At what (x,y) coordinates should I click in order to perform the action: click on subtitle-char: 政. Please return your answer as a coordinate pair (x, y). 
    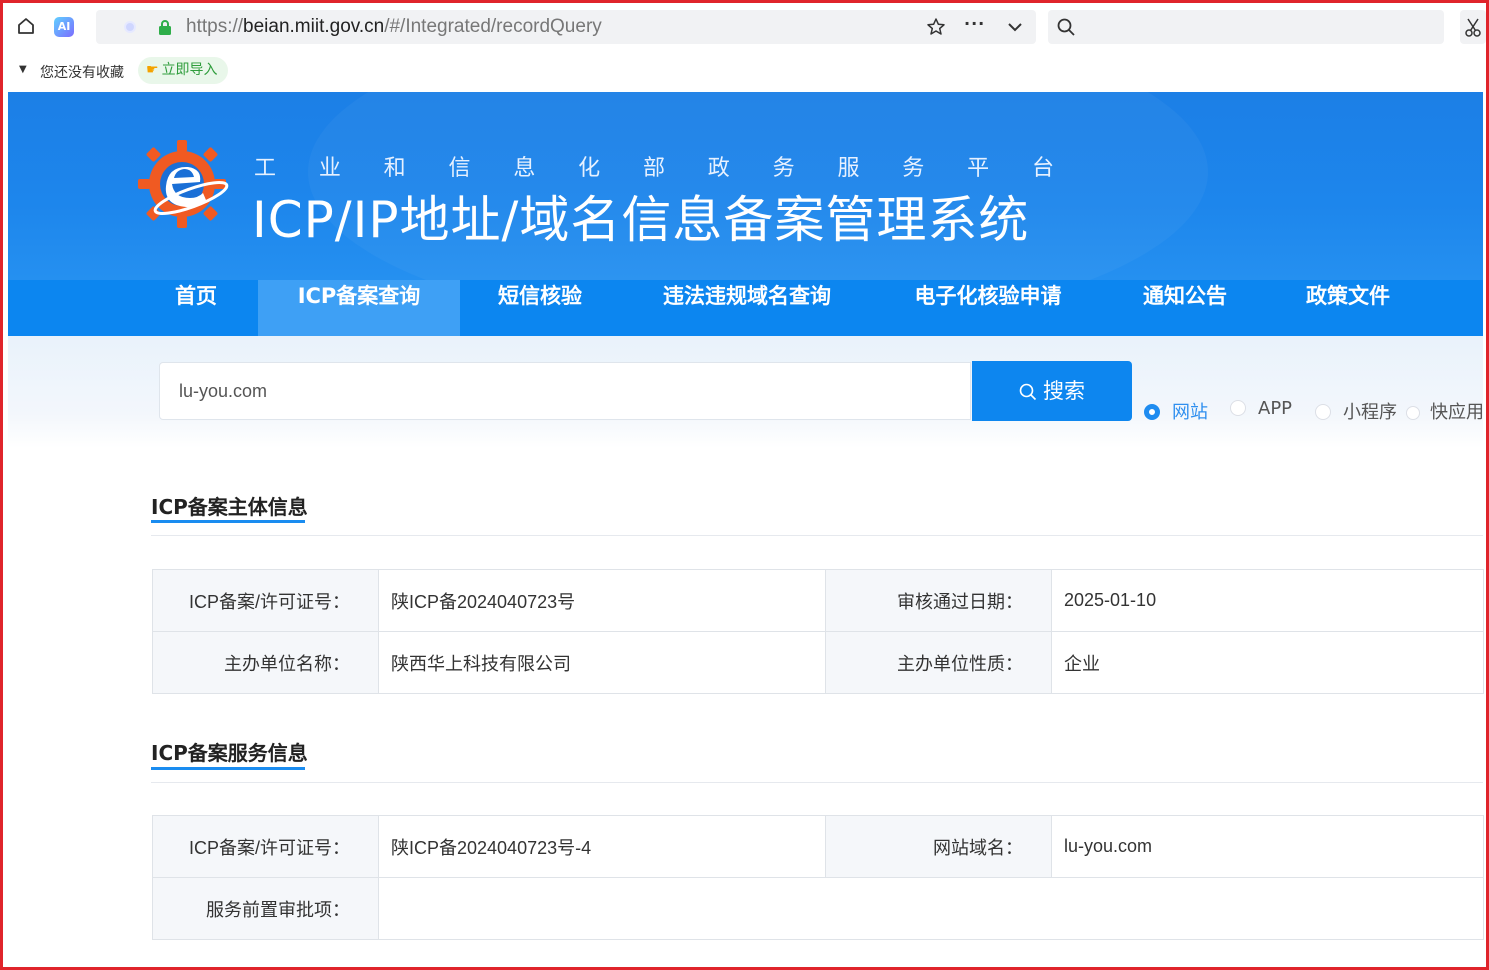
    Looking at the image, I should click on (718, 168).